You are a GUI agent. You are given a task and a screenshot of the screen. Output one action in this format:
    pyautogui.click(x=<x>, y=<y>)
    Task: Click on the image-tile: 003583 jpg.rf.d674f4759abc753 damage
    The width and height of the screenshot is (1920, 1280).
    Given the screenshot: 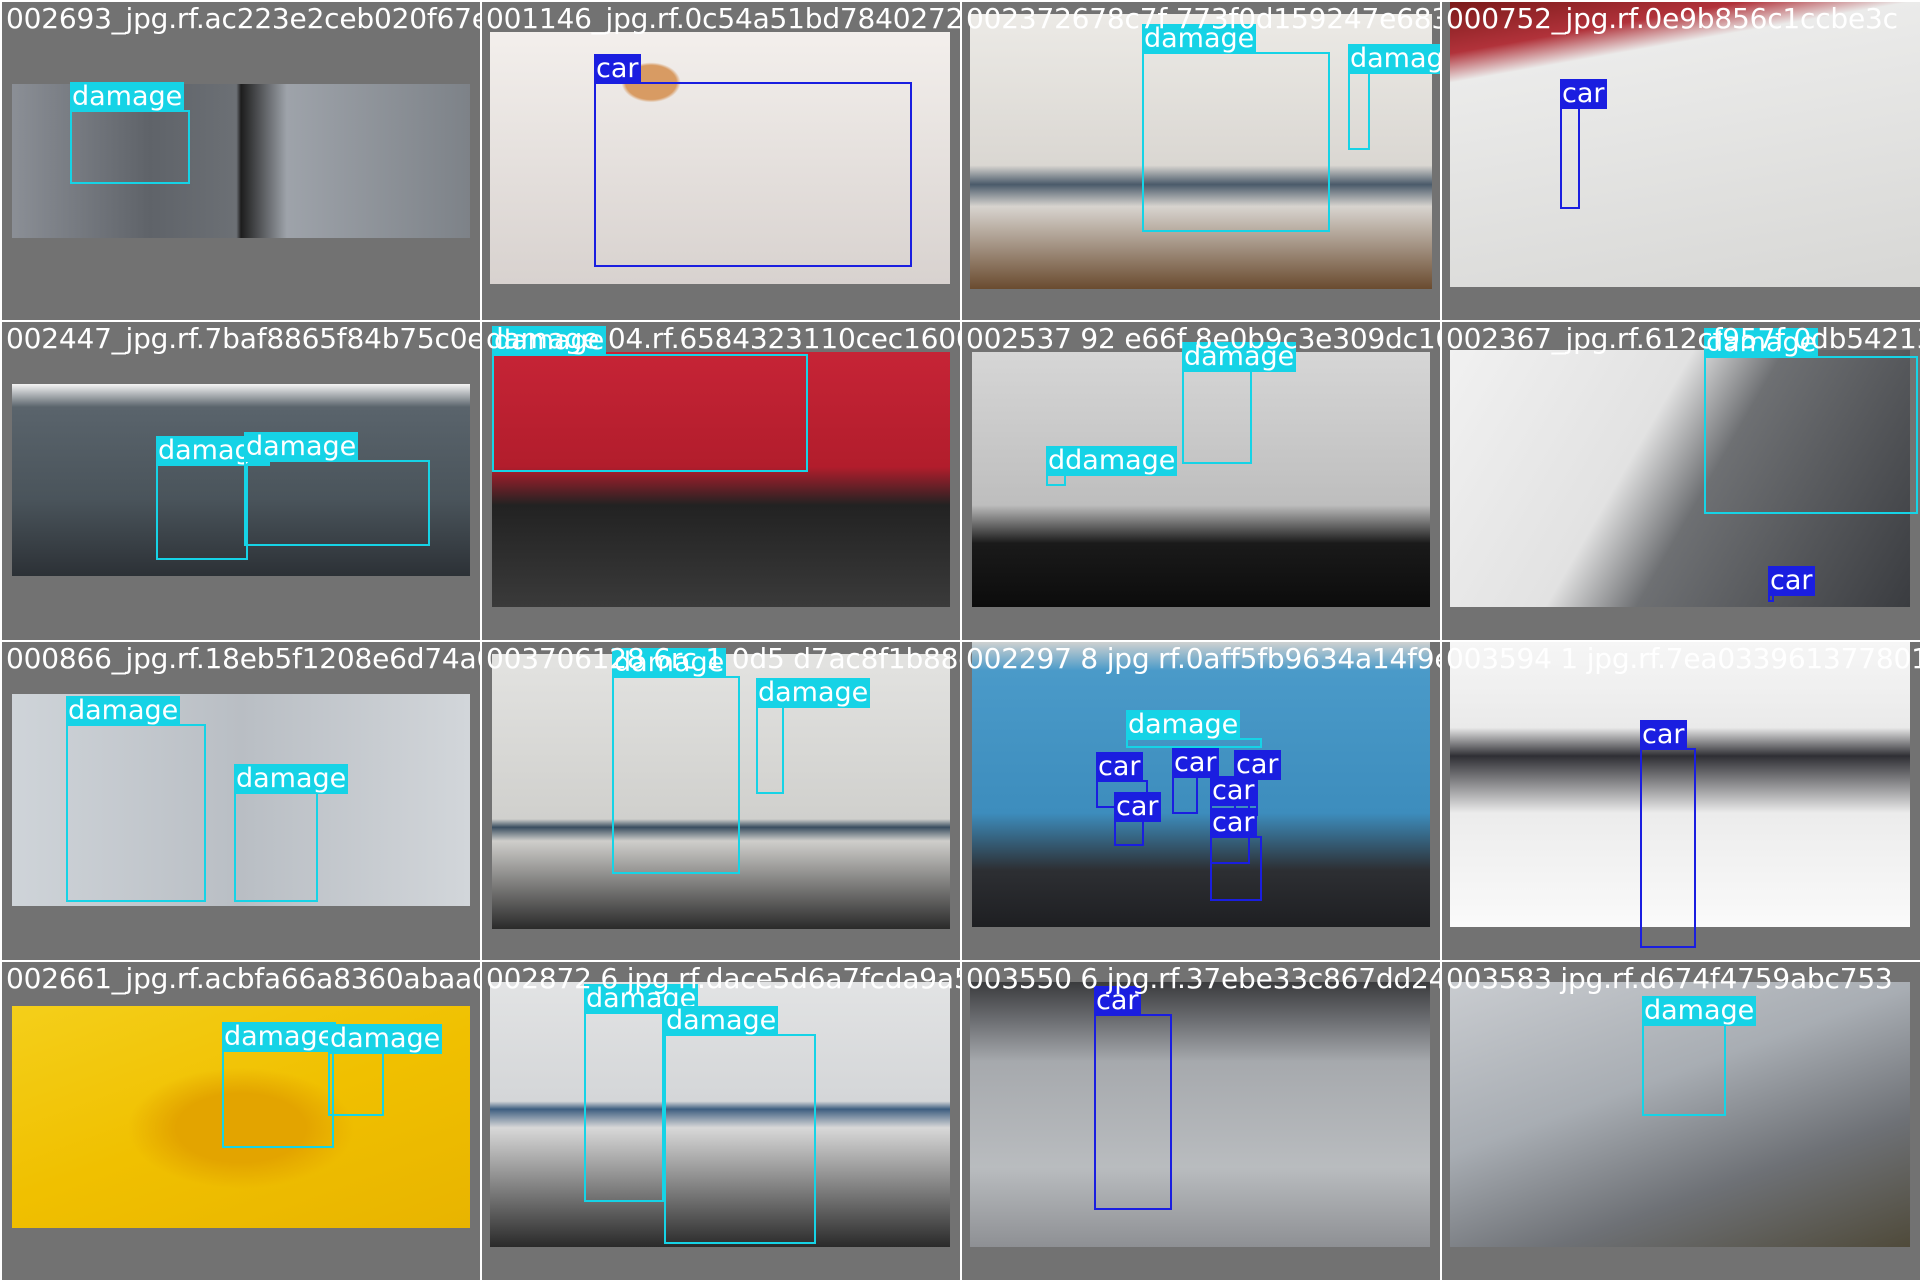 What is the action you would take?
    pyautogui.click(x=1681, y=1121)
    